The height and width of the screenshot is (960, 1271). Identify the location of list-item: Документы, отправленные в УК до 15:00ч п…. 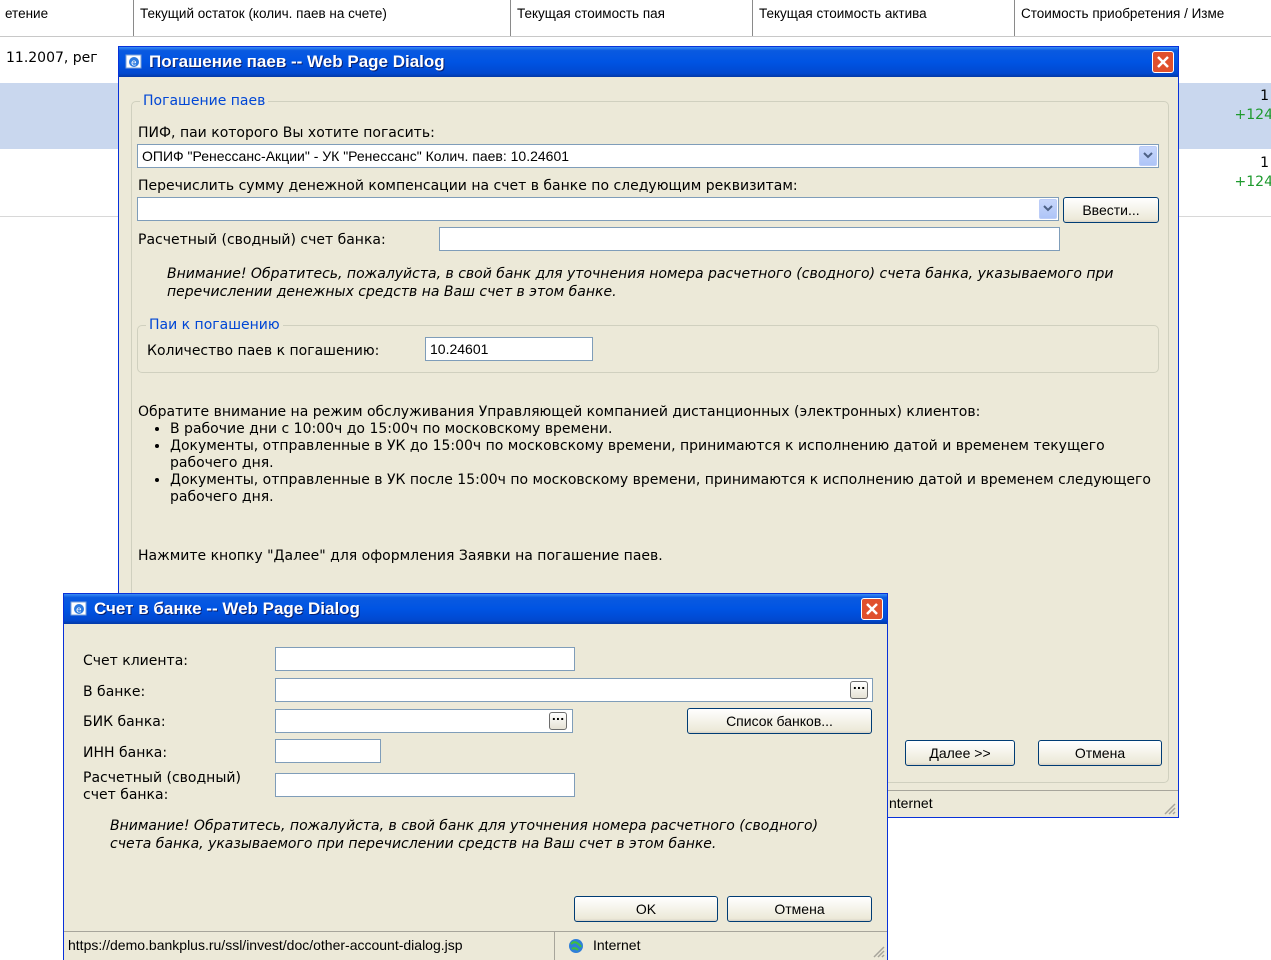
(664, 455).